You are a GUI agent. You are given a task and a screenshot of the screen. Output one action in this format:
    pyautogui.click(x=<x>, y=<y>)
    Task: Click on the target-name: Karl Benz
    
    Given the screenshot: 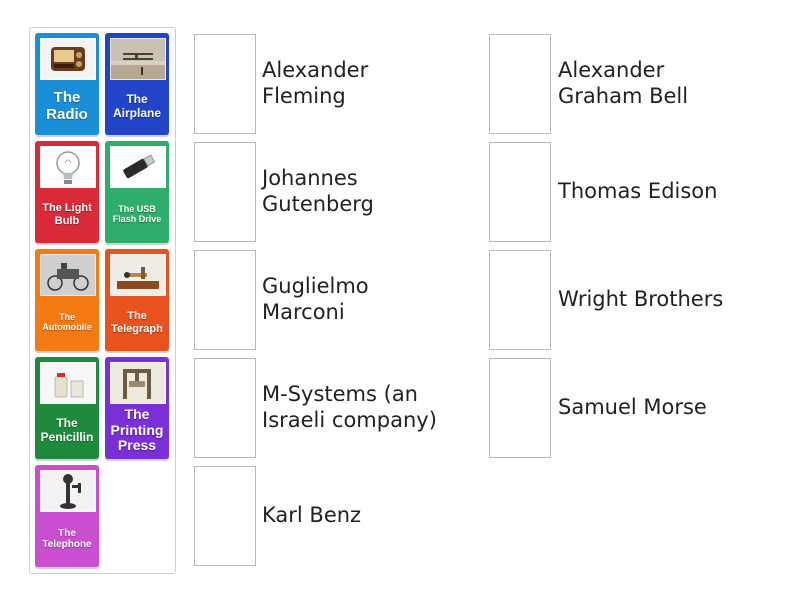 What is the action you would take?
    pyautogui.click(x=312, y=515)
    